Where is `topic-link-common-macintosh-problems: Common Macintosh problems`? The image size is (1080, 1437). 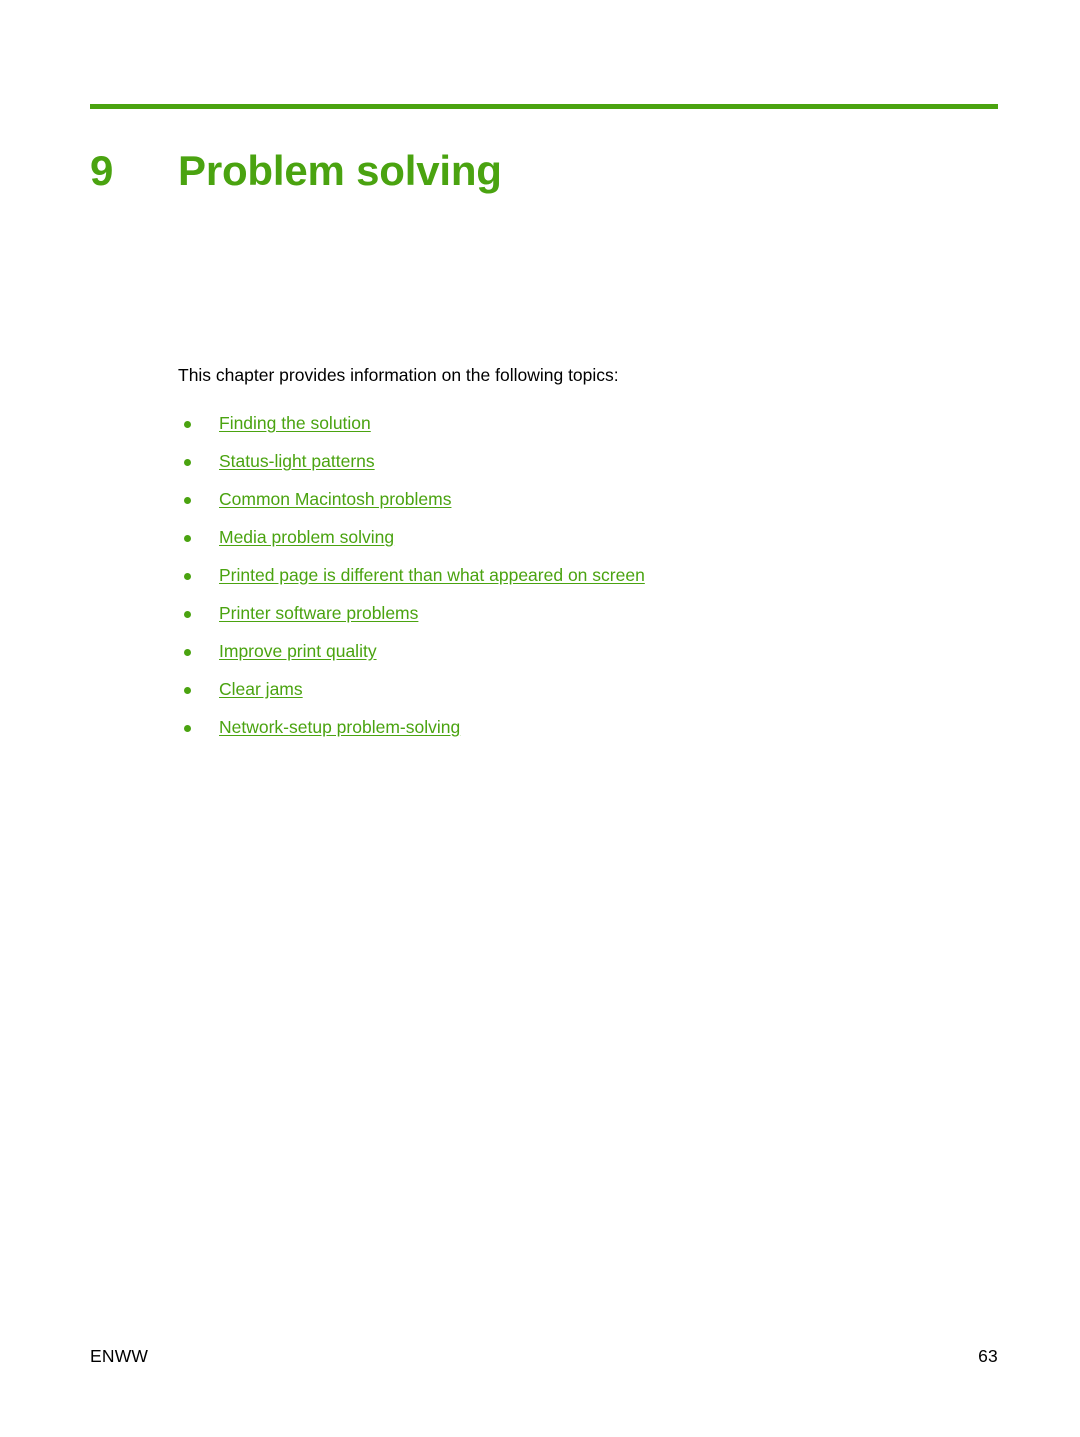
topic-link-common-macintosh-problems: Common Macintosh problems is located at coordinates (335, 499).